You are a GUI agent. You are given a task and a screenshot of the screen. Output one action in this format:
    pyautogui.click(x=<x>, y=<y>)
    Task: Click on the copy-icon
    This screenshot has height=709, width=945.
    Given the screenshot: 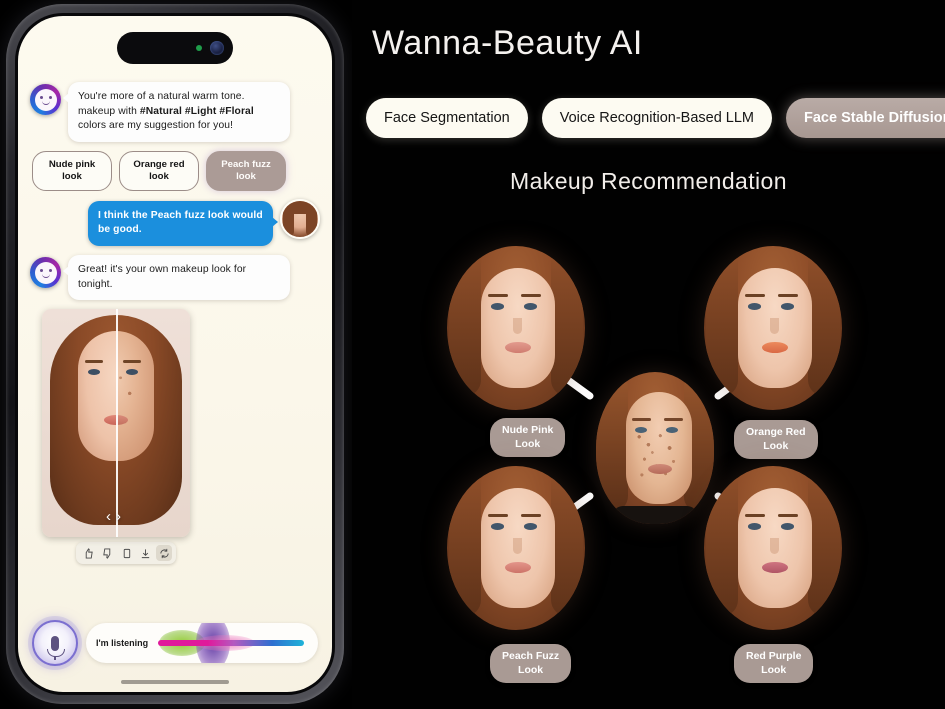 What is the action you would take?
    pyautogui.click(x=126, y=553)
    